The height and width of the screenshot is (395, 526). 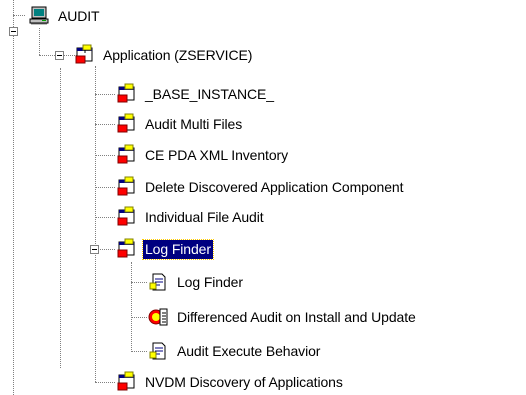 I want to click on collapse-root-button, so click(x=13, y=31).